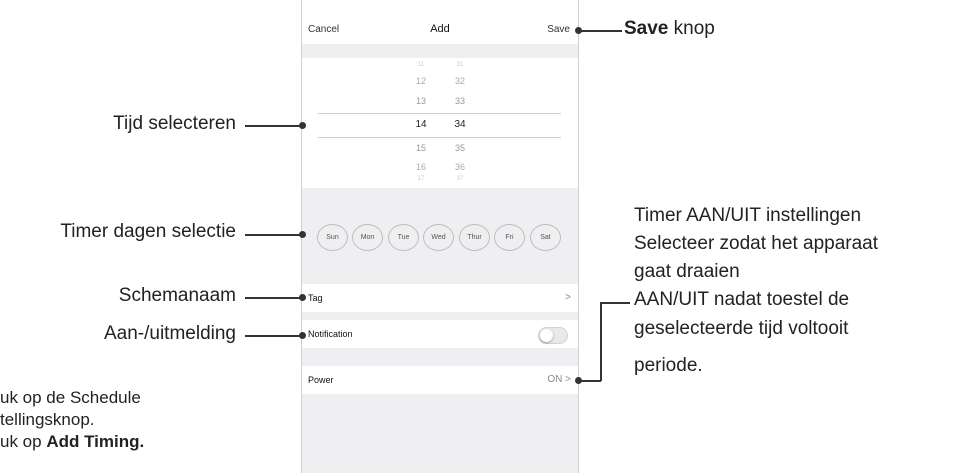  I want to click on annotation-save: Save knop, so click(669, 29).